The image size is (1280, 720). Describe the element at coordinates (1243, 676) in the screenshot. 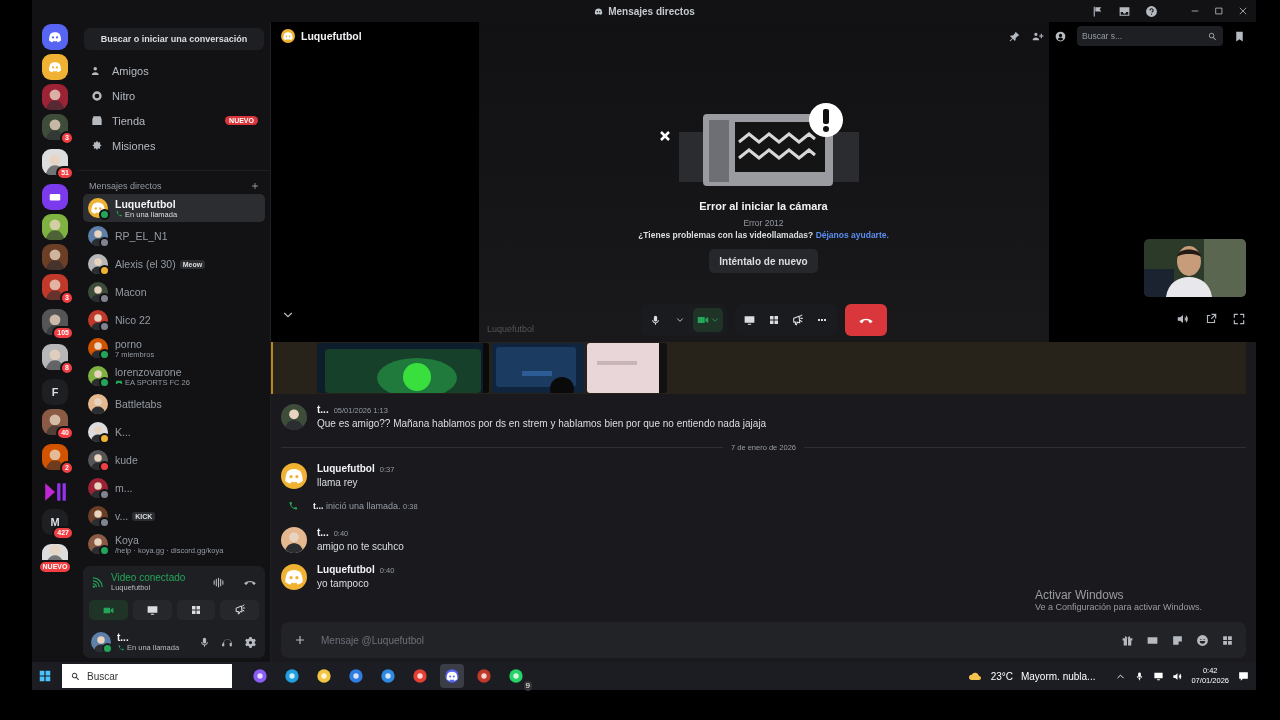

I see `notification-icon` at that location.